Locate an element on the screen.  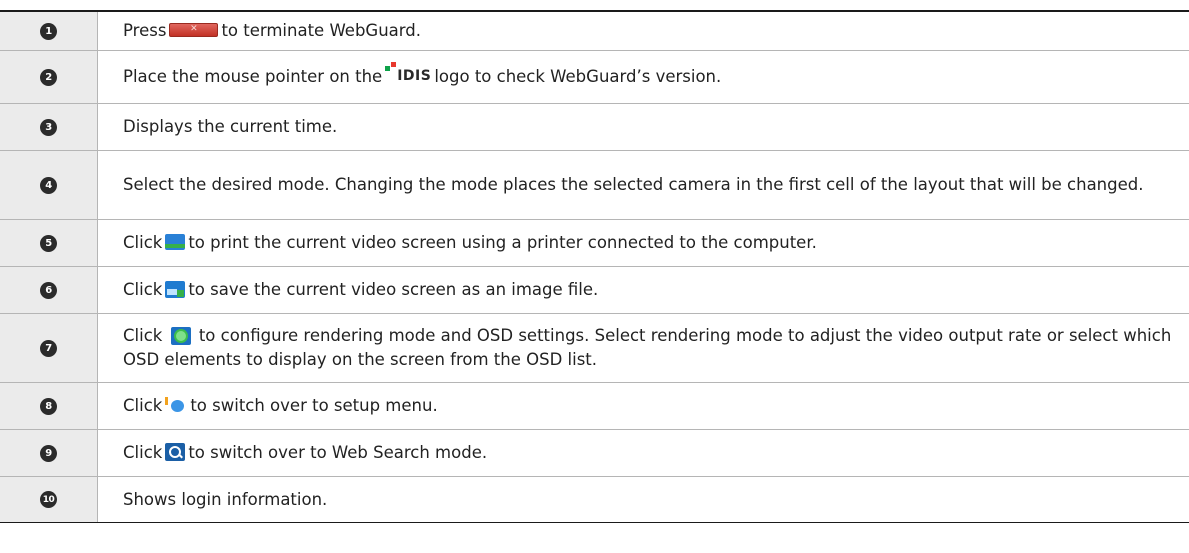
description-cell: Click to switch over to setup menu. is located at coordinates (643, 406).